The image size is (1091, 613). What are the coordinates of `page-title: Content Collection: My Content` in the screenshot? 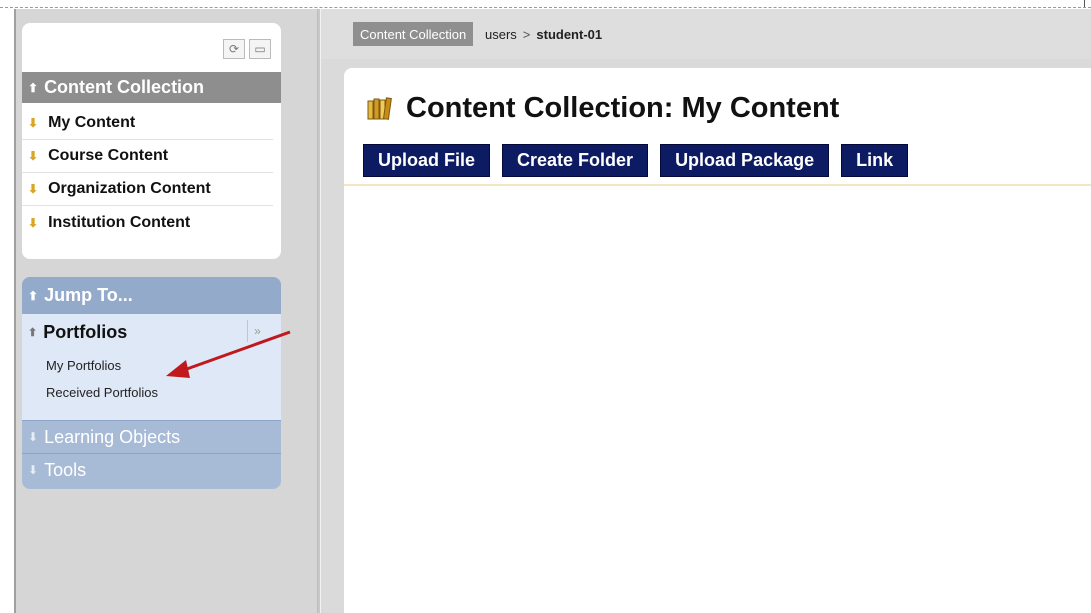 It's located at (623, 108).